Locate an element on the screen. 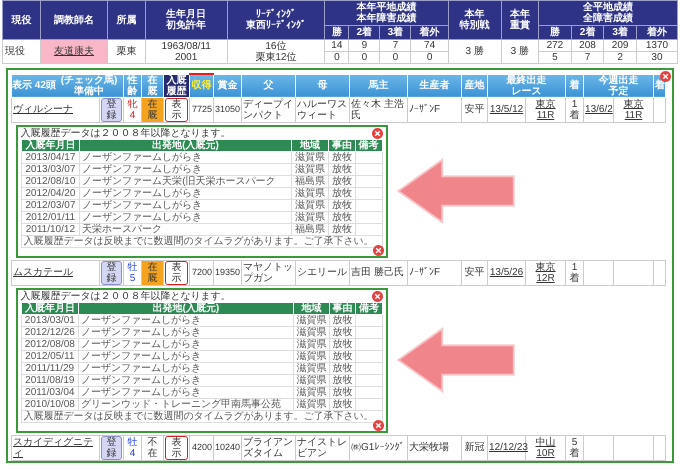  horse-name-link: ムスカテール is located at coordinates (56, 272).